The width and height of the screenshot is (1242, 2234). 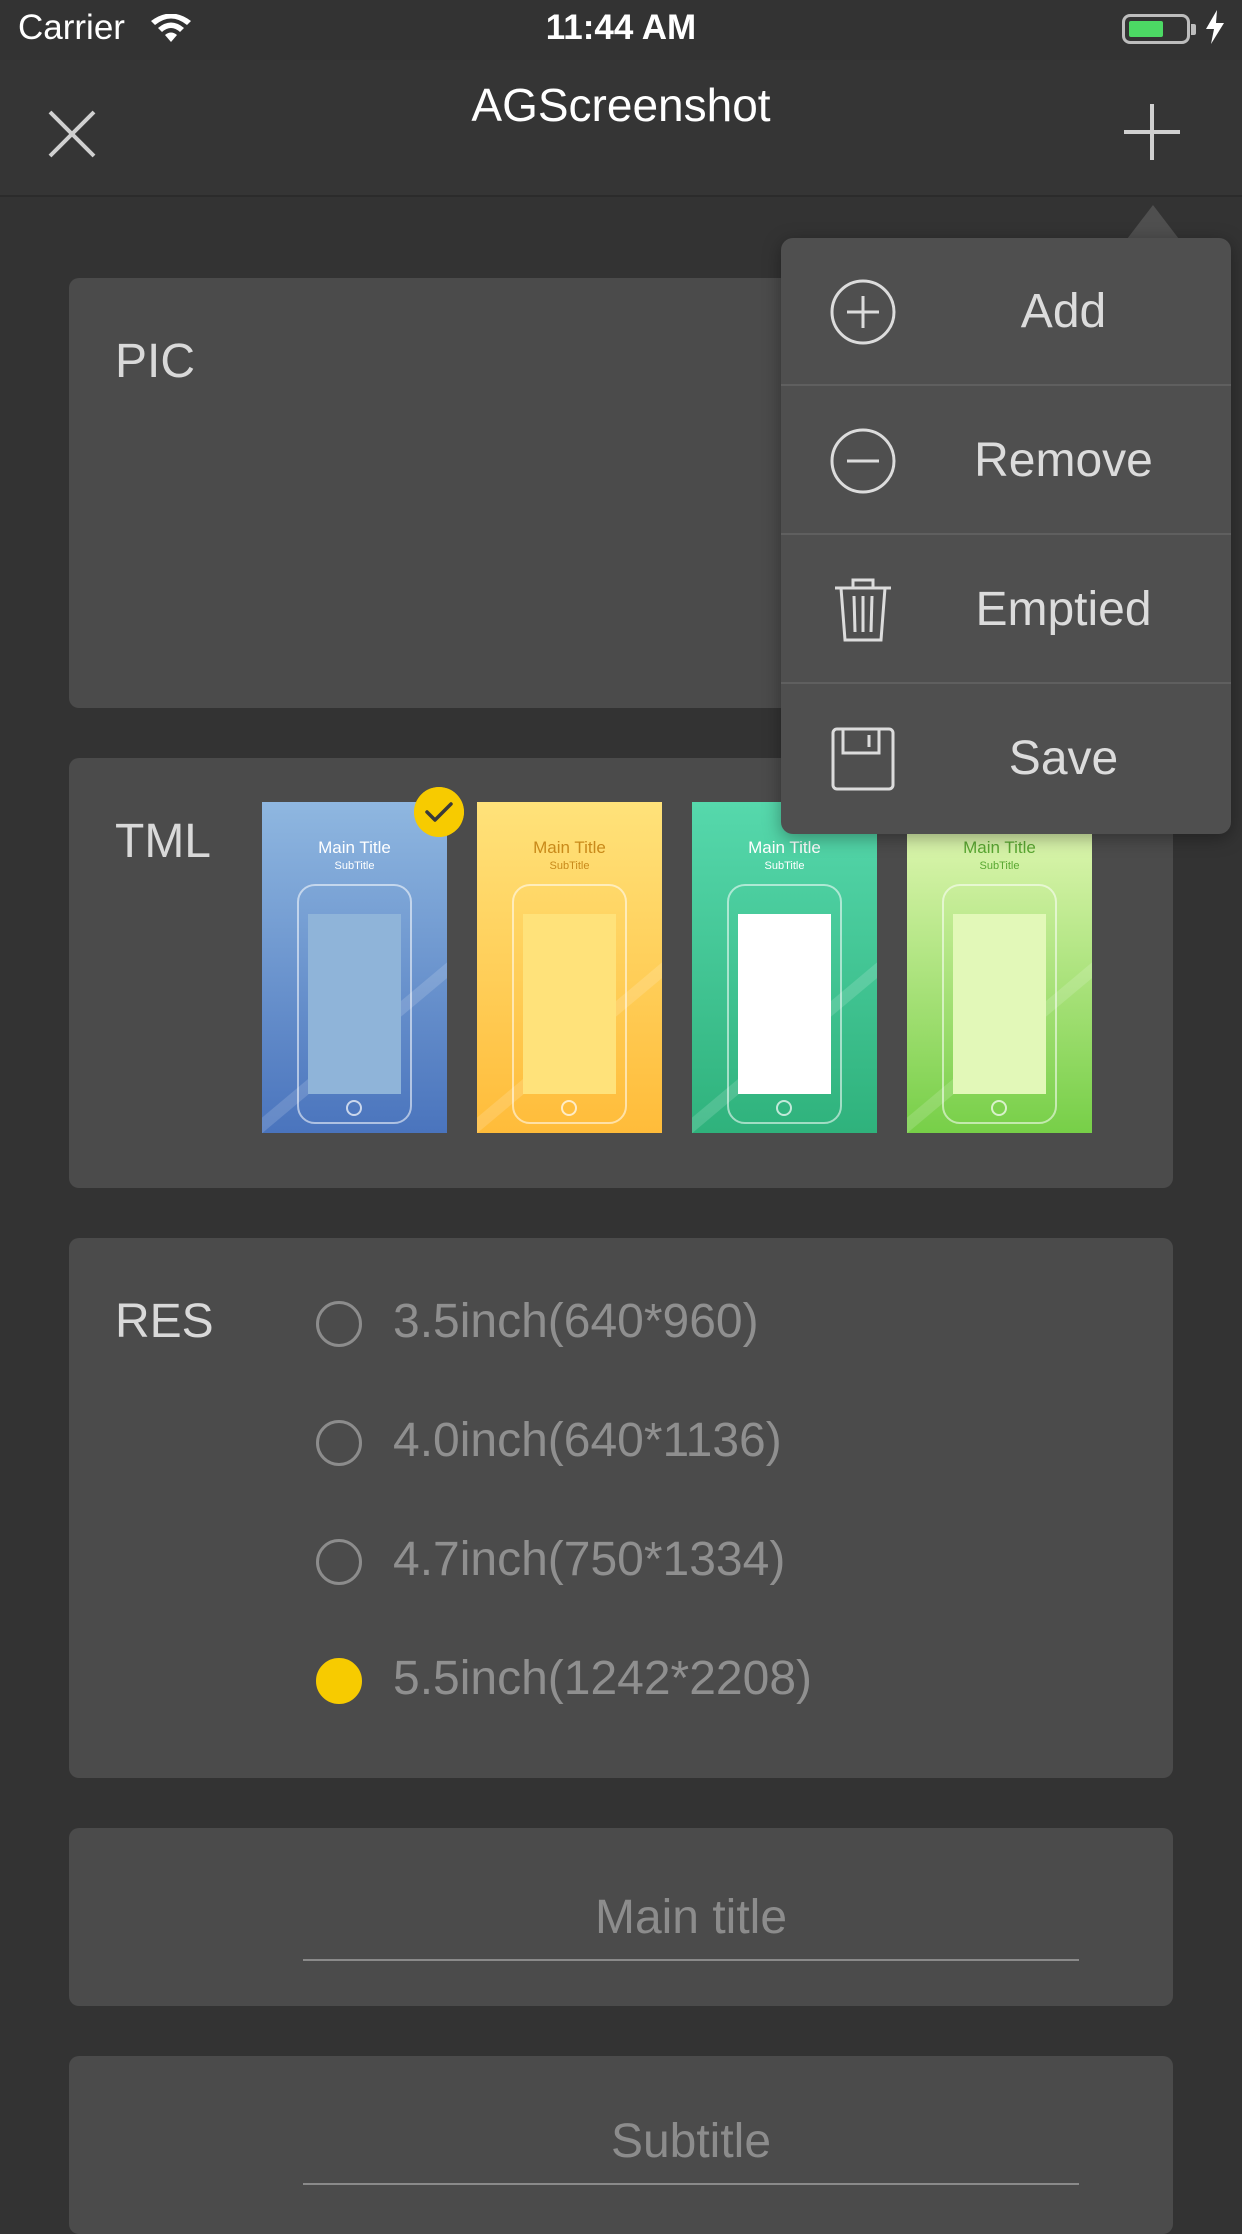 I want to click on menu-item-emptied: Emptied, so click(x=1006, y=610).